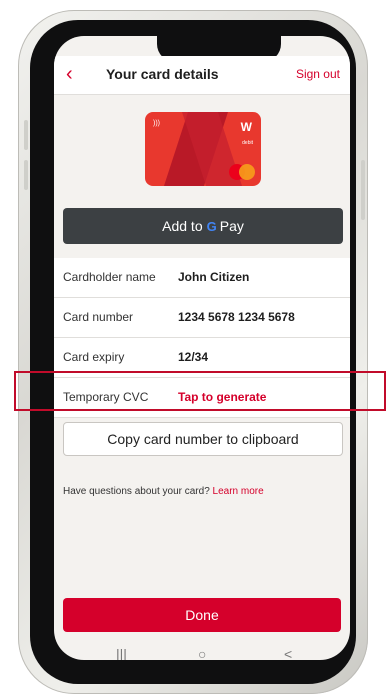 The height and width of the screenshot is (696, 386). I want to click on detail-value: John Citizen, so click(214, 277).